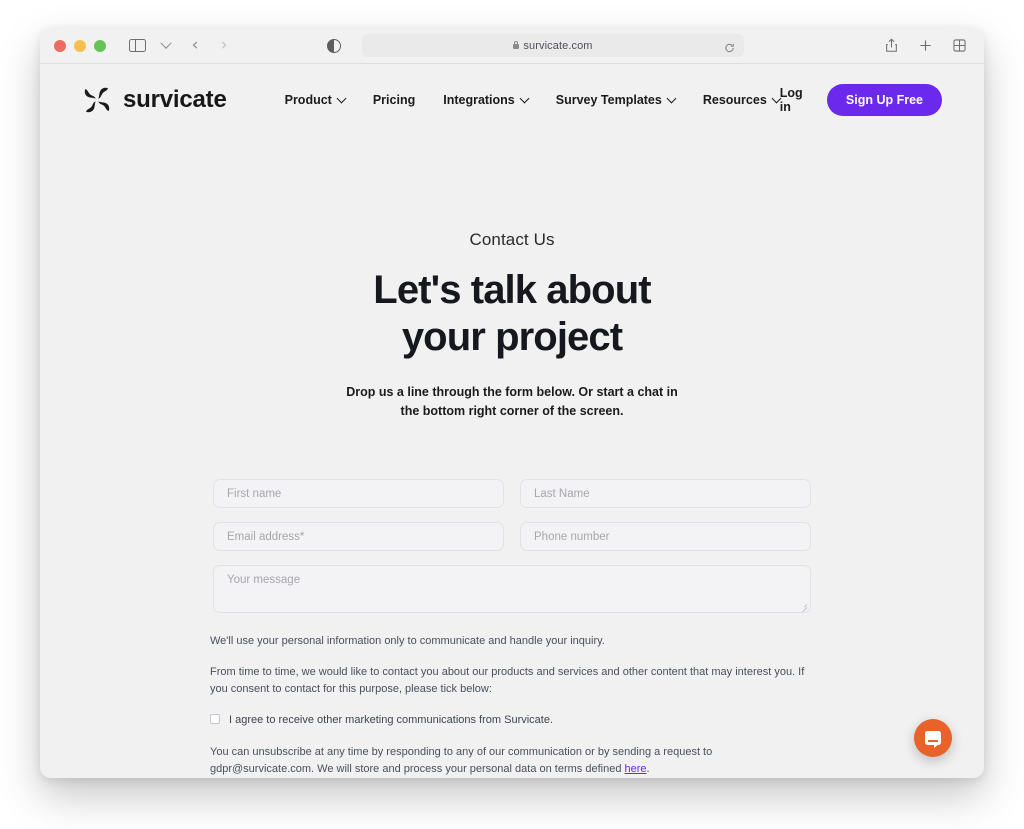 The width and height of the screenshot is (1024, 829). I want to click on lock-icon, so click(516, 44).